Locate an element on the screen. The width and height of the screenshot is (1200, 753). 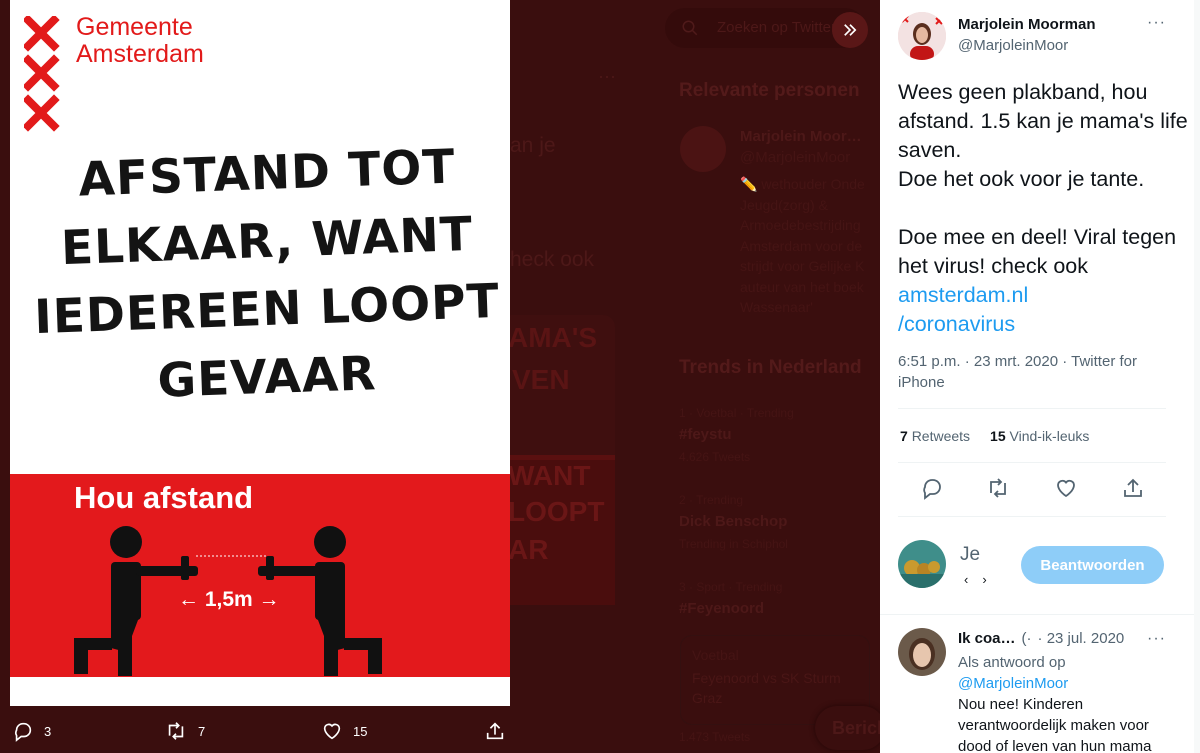
trend-3-context: 3 · Sport · Trending is located at coordinates (731, 587).